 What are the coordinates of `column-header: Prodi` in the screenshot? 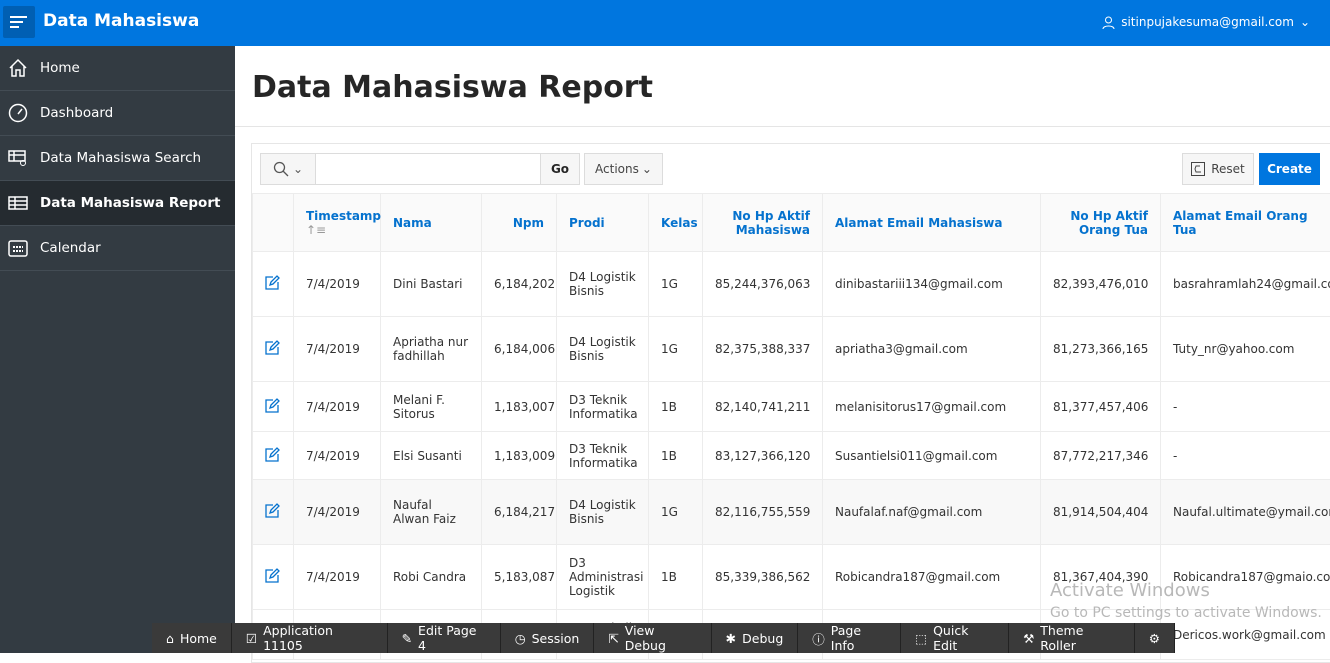 It's located at (603, 223).